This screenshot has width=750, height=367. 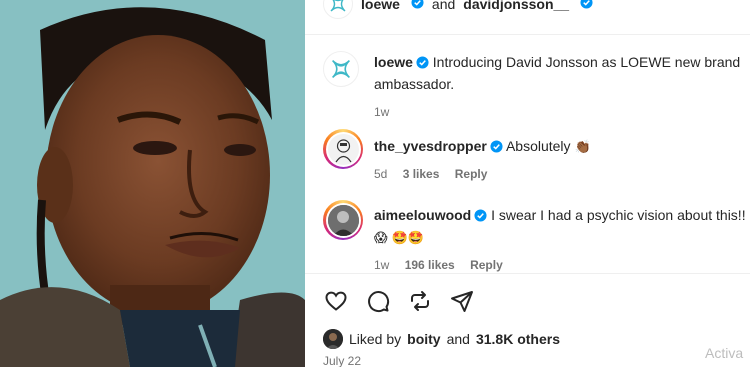 What do you see at coordinates (518, 339) in the screenshot?
I see `liked-by-others: 31.8K others` at bounding box center [518, 339].